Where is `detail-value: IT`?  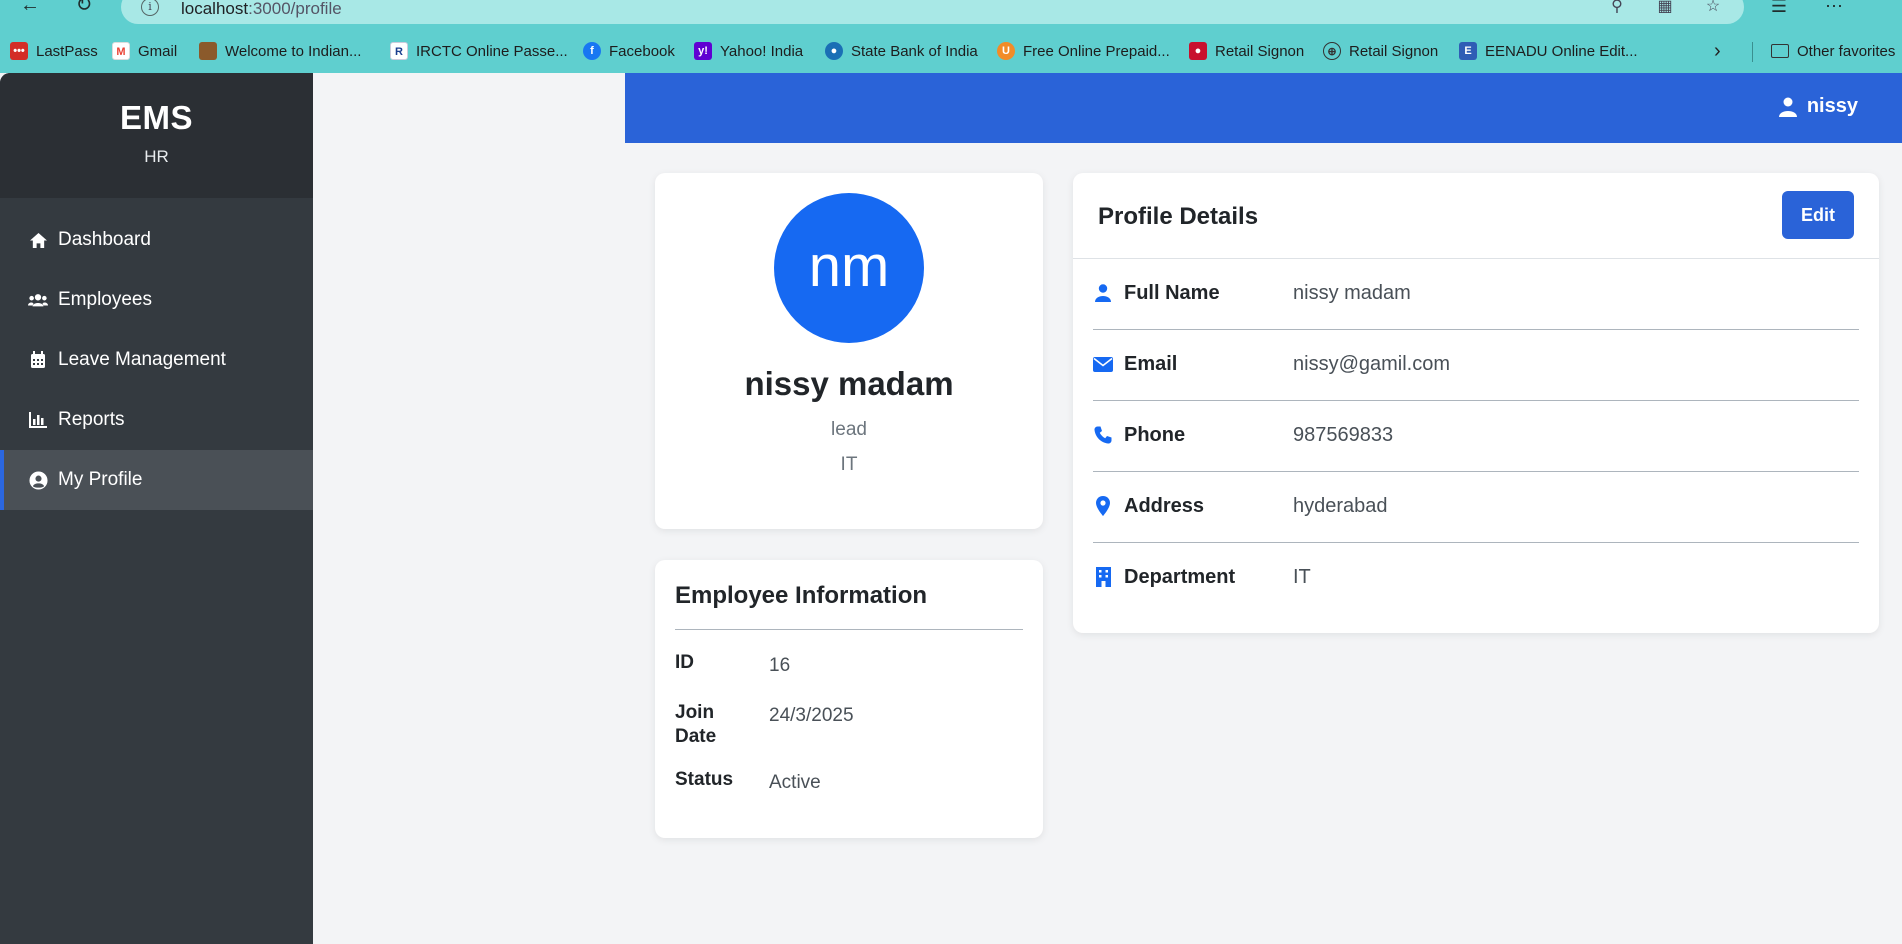
detail-value: IT is located at coordinates (1302, 577).